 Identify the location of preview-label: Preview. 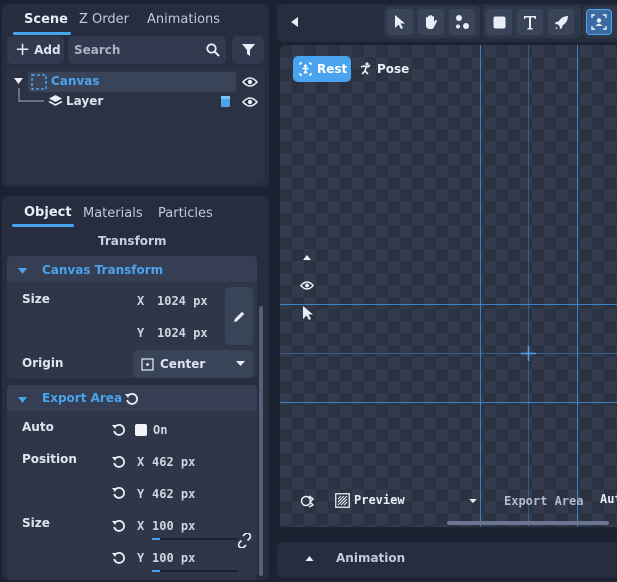
(379, 500).